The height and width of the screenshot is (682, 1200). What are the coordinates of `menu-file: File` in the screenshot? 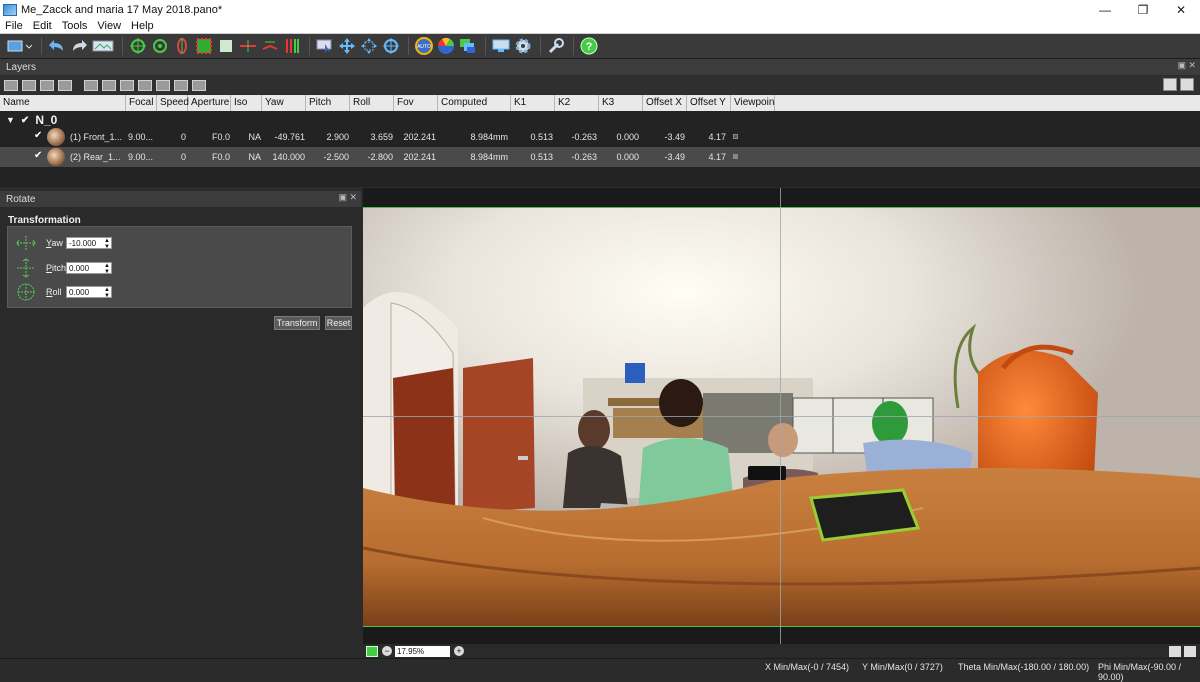 It's located at (14, 26).